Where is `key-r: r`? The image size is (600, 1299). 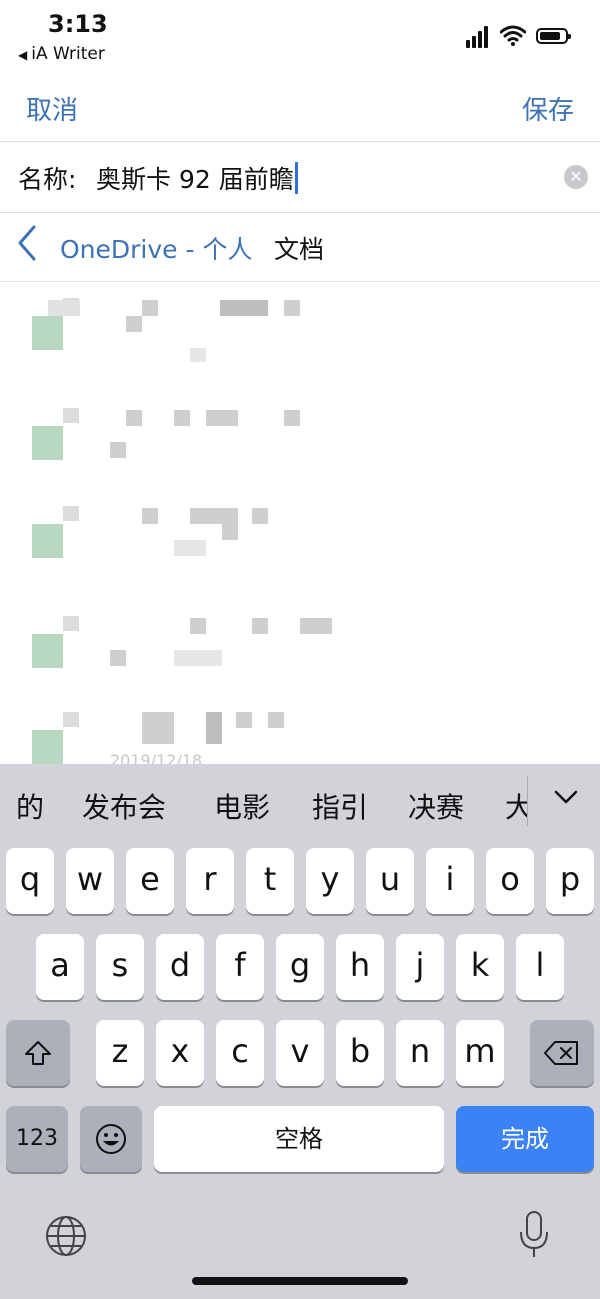 key-r: r is located at coordinates (210, 881).